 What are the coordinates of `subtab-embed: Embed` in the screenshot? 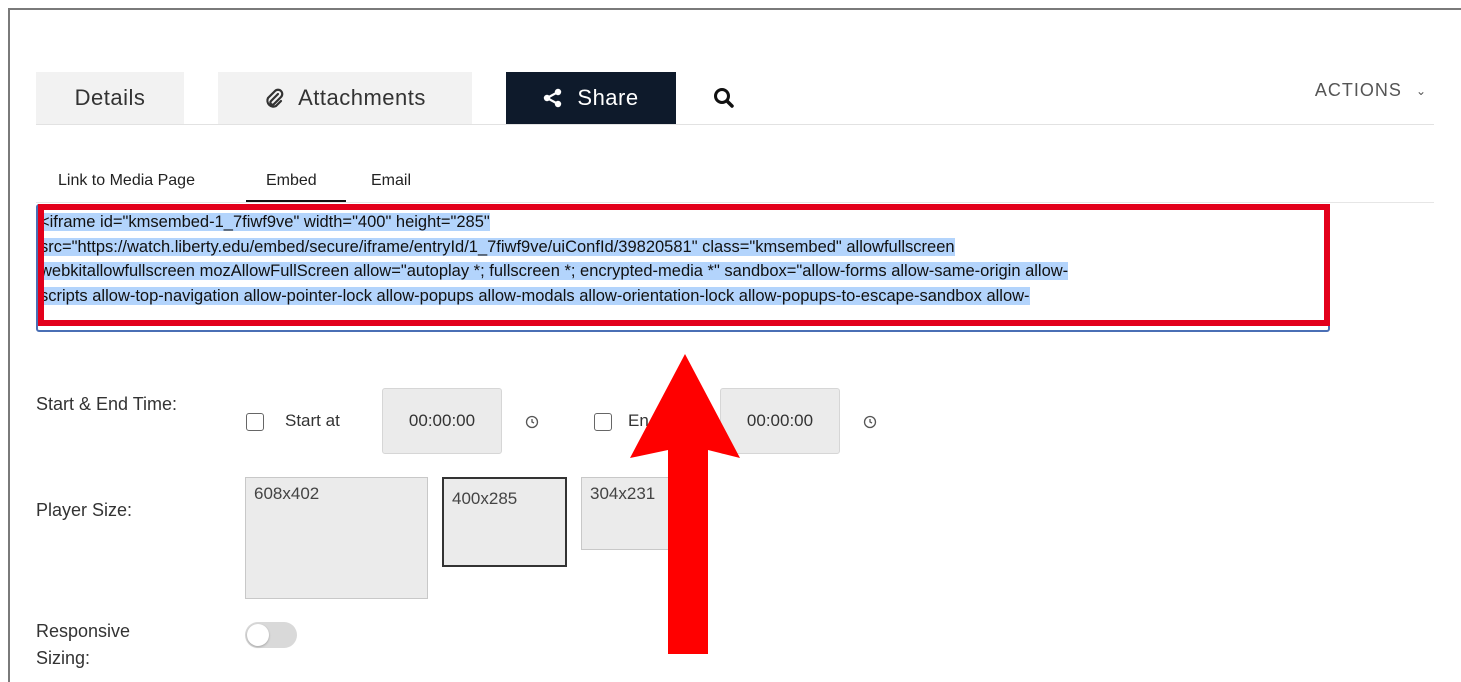 It's located at (291, 181).